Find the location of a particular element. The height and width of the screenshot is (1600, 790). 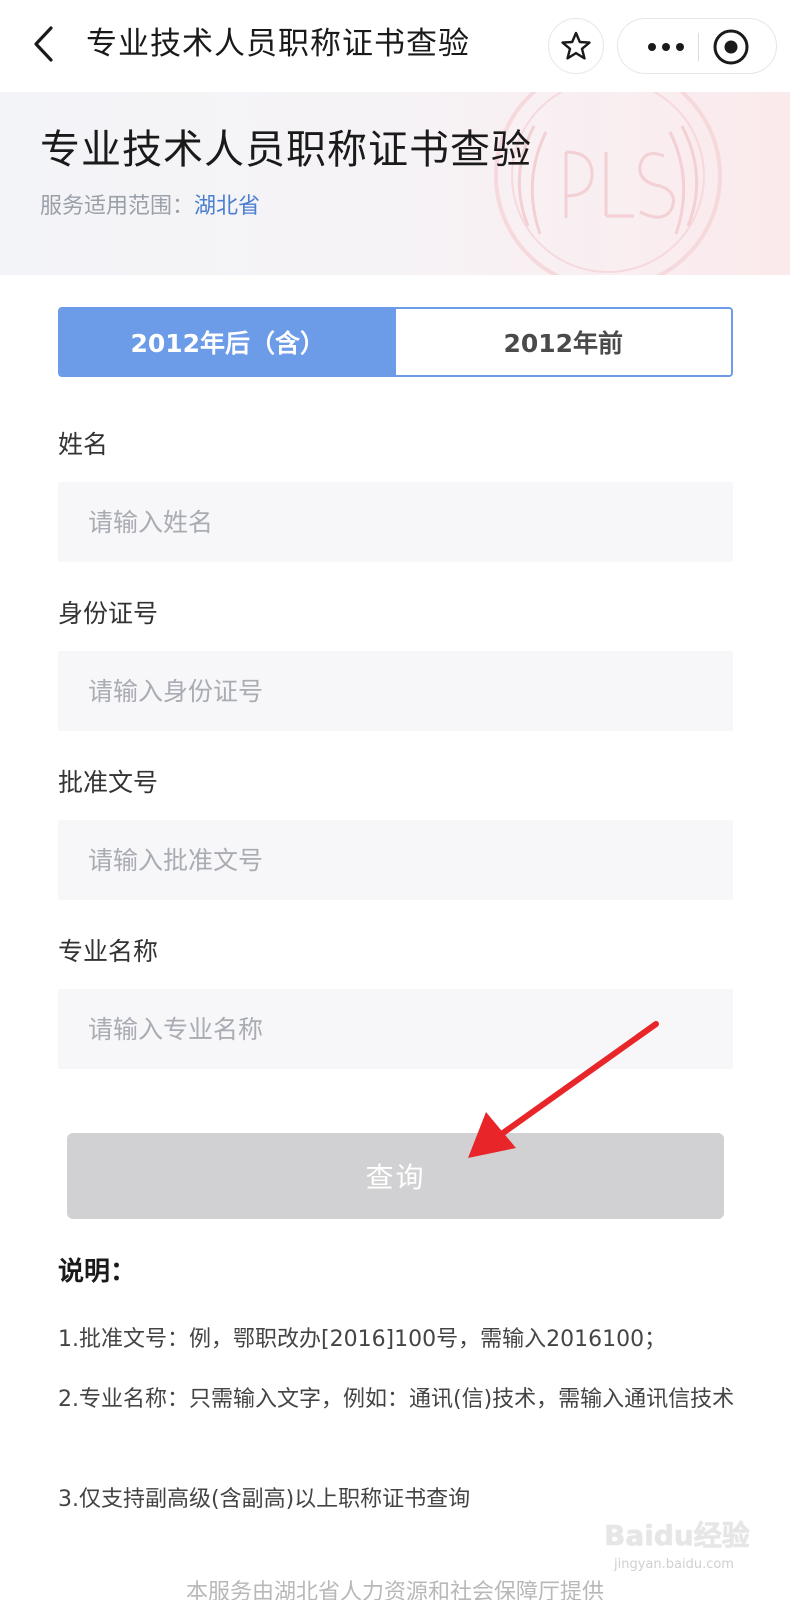

back-icon is located at coordinates (43, 44).